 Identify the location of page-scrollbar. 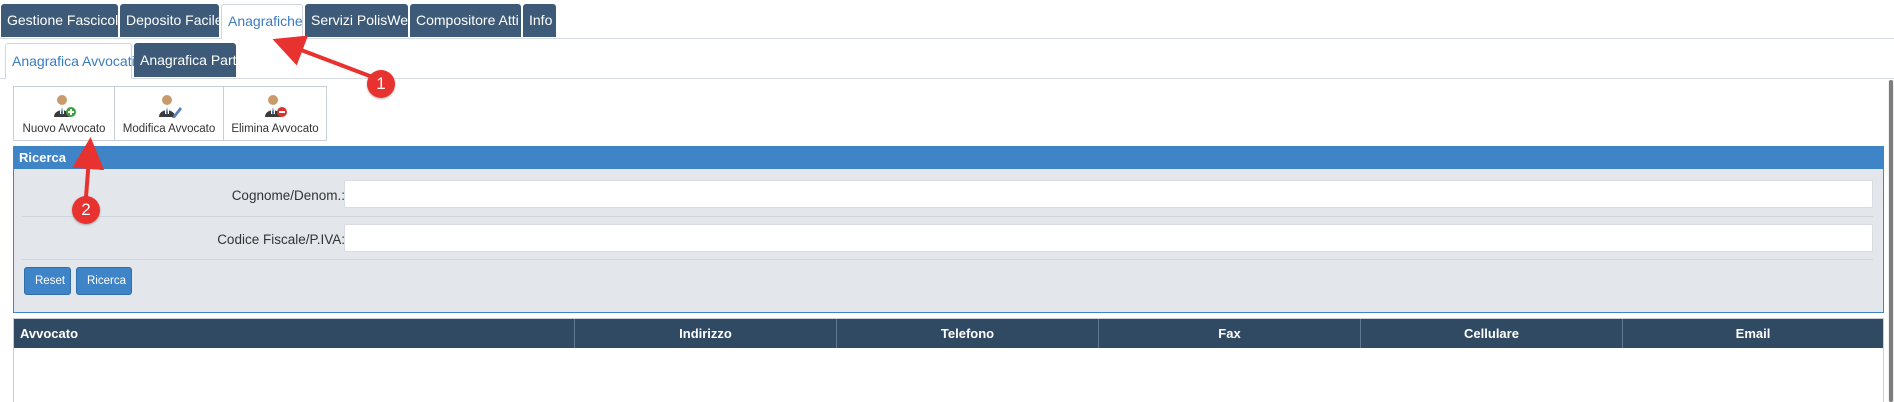
(1891, 241).